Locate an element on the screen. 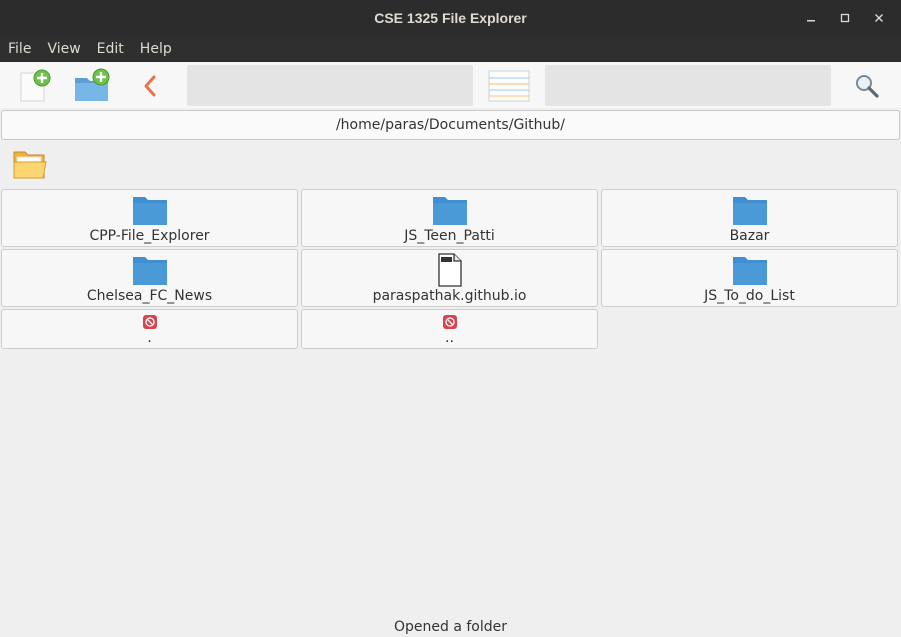 Image resolution: width=901 pixels, height=637 pixels. view-list-icon is located at coordinates (509, 86).